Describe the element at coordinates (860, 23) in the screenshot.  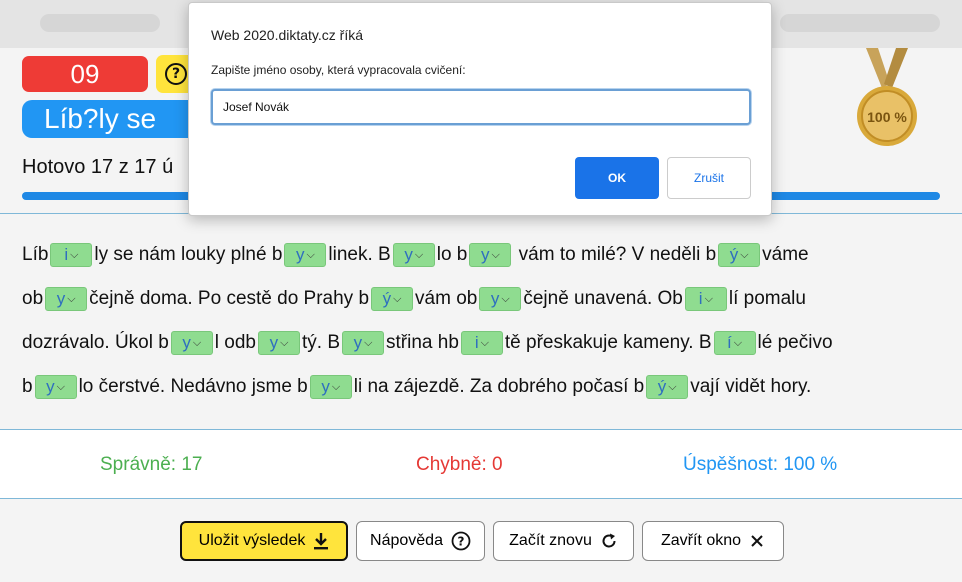
I see `blurred-toolbar` at that location.